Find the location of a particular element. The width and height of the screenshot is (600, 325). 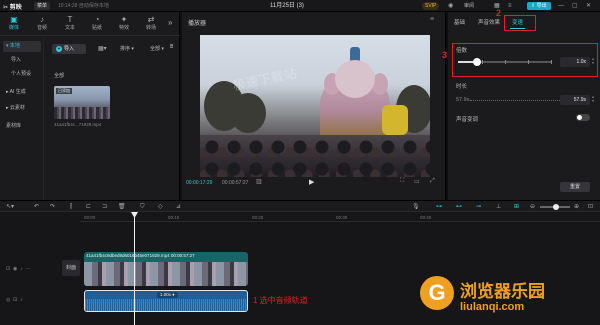

select-cursor-icon: ↖▾ is located at coordinates (10, 207).